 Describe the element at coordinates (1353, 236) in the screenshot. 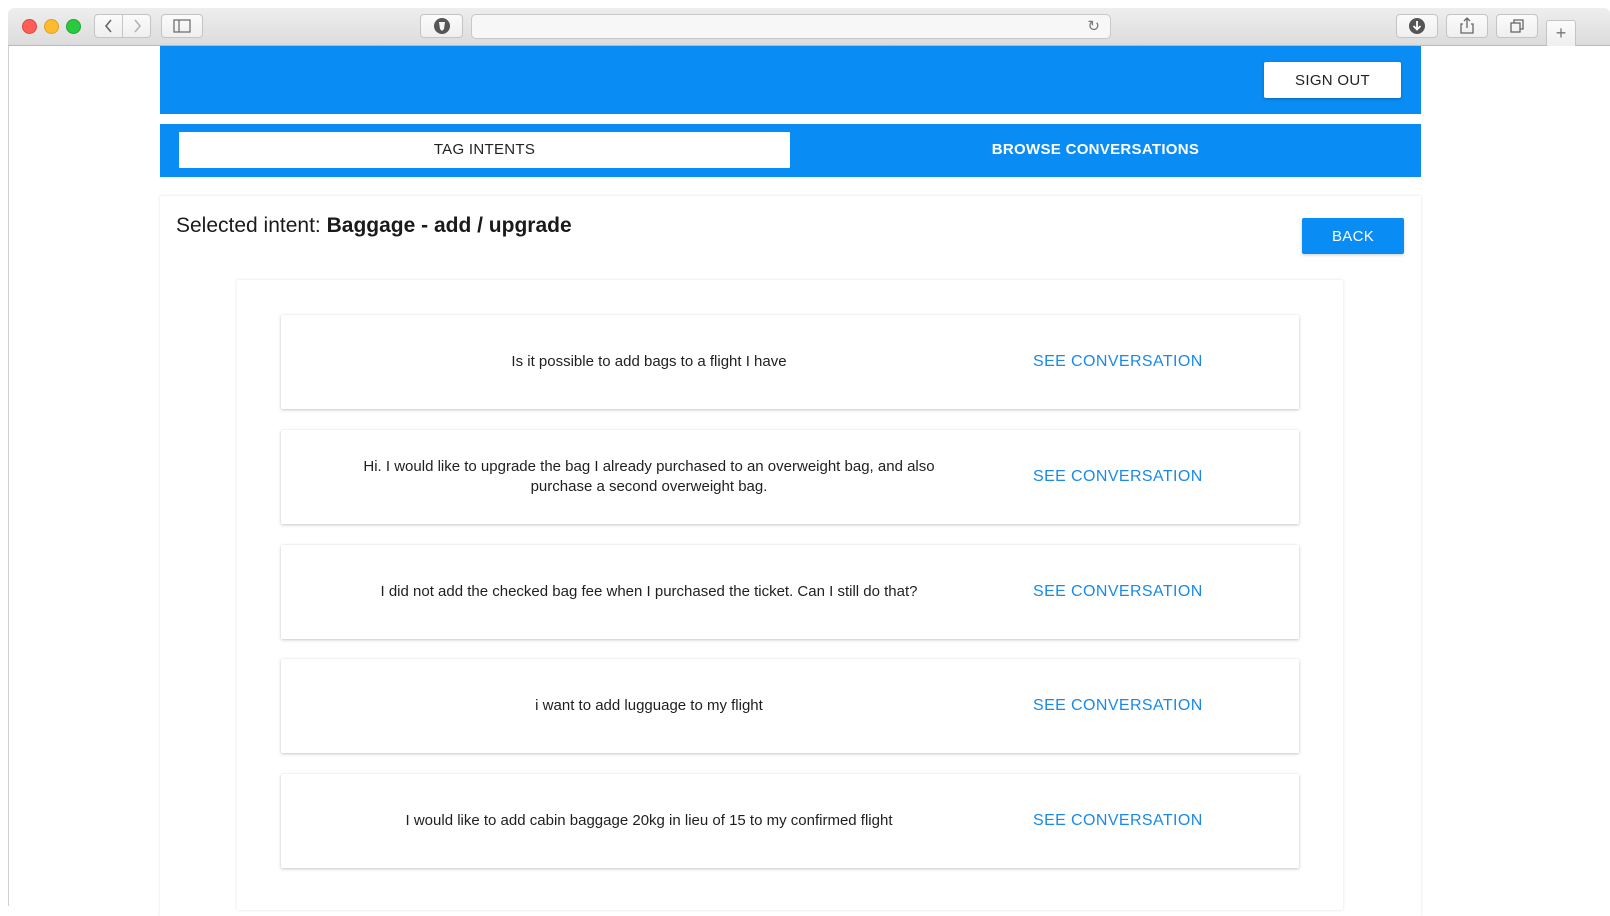

I see `back-button: BACK` at that location.